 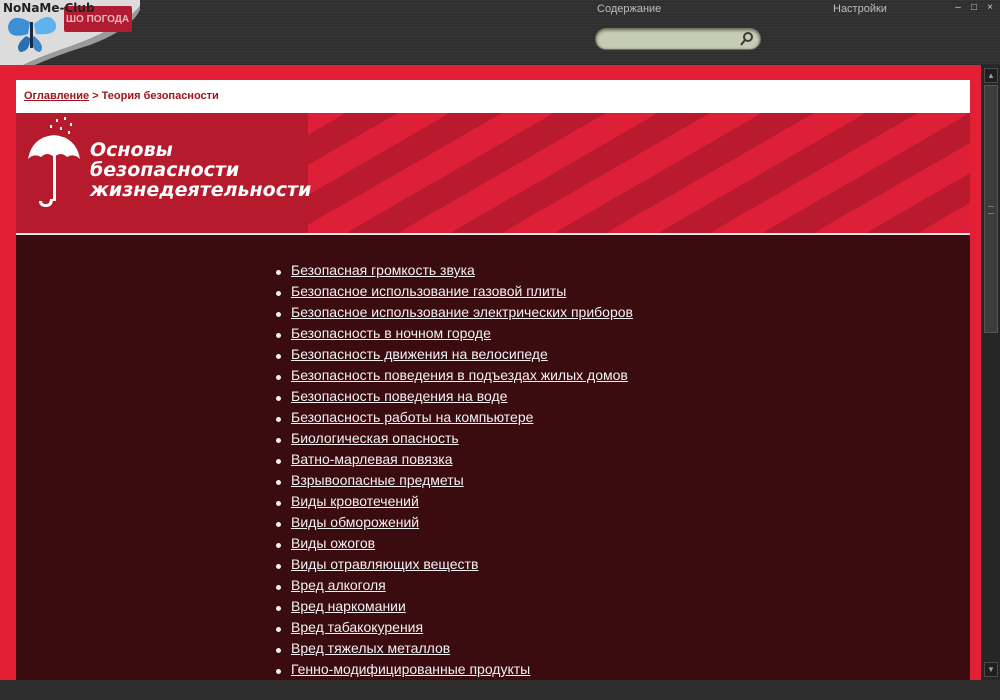 I want to click on toc-link: Виды кровотечений, so click(x=355, y=501).